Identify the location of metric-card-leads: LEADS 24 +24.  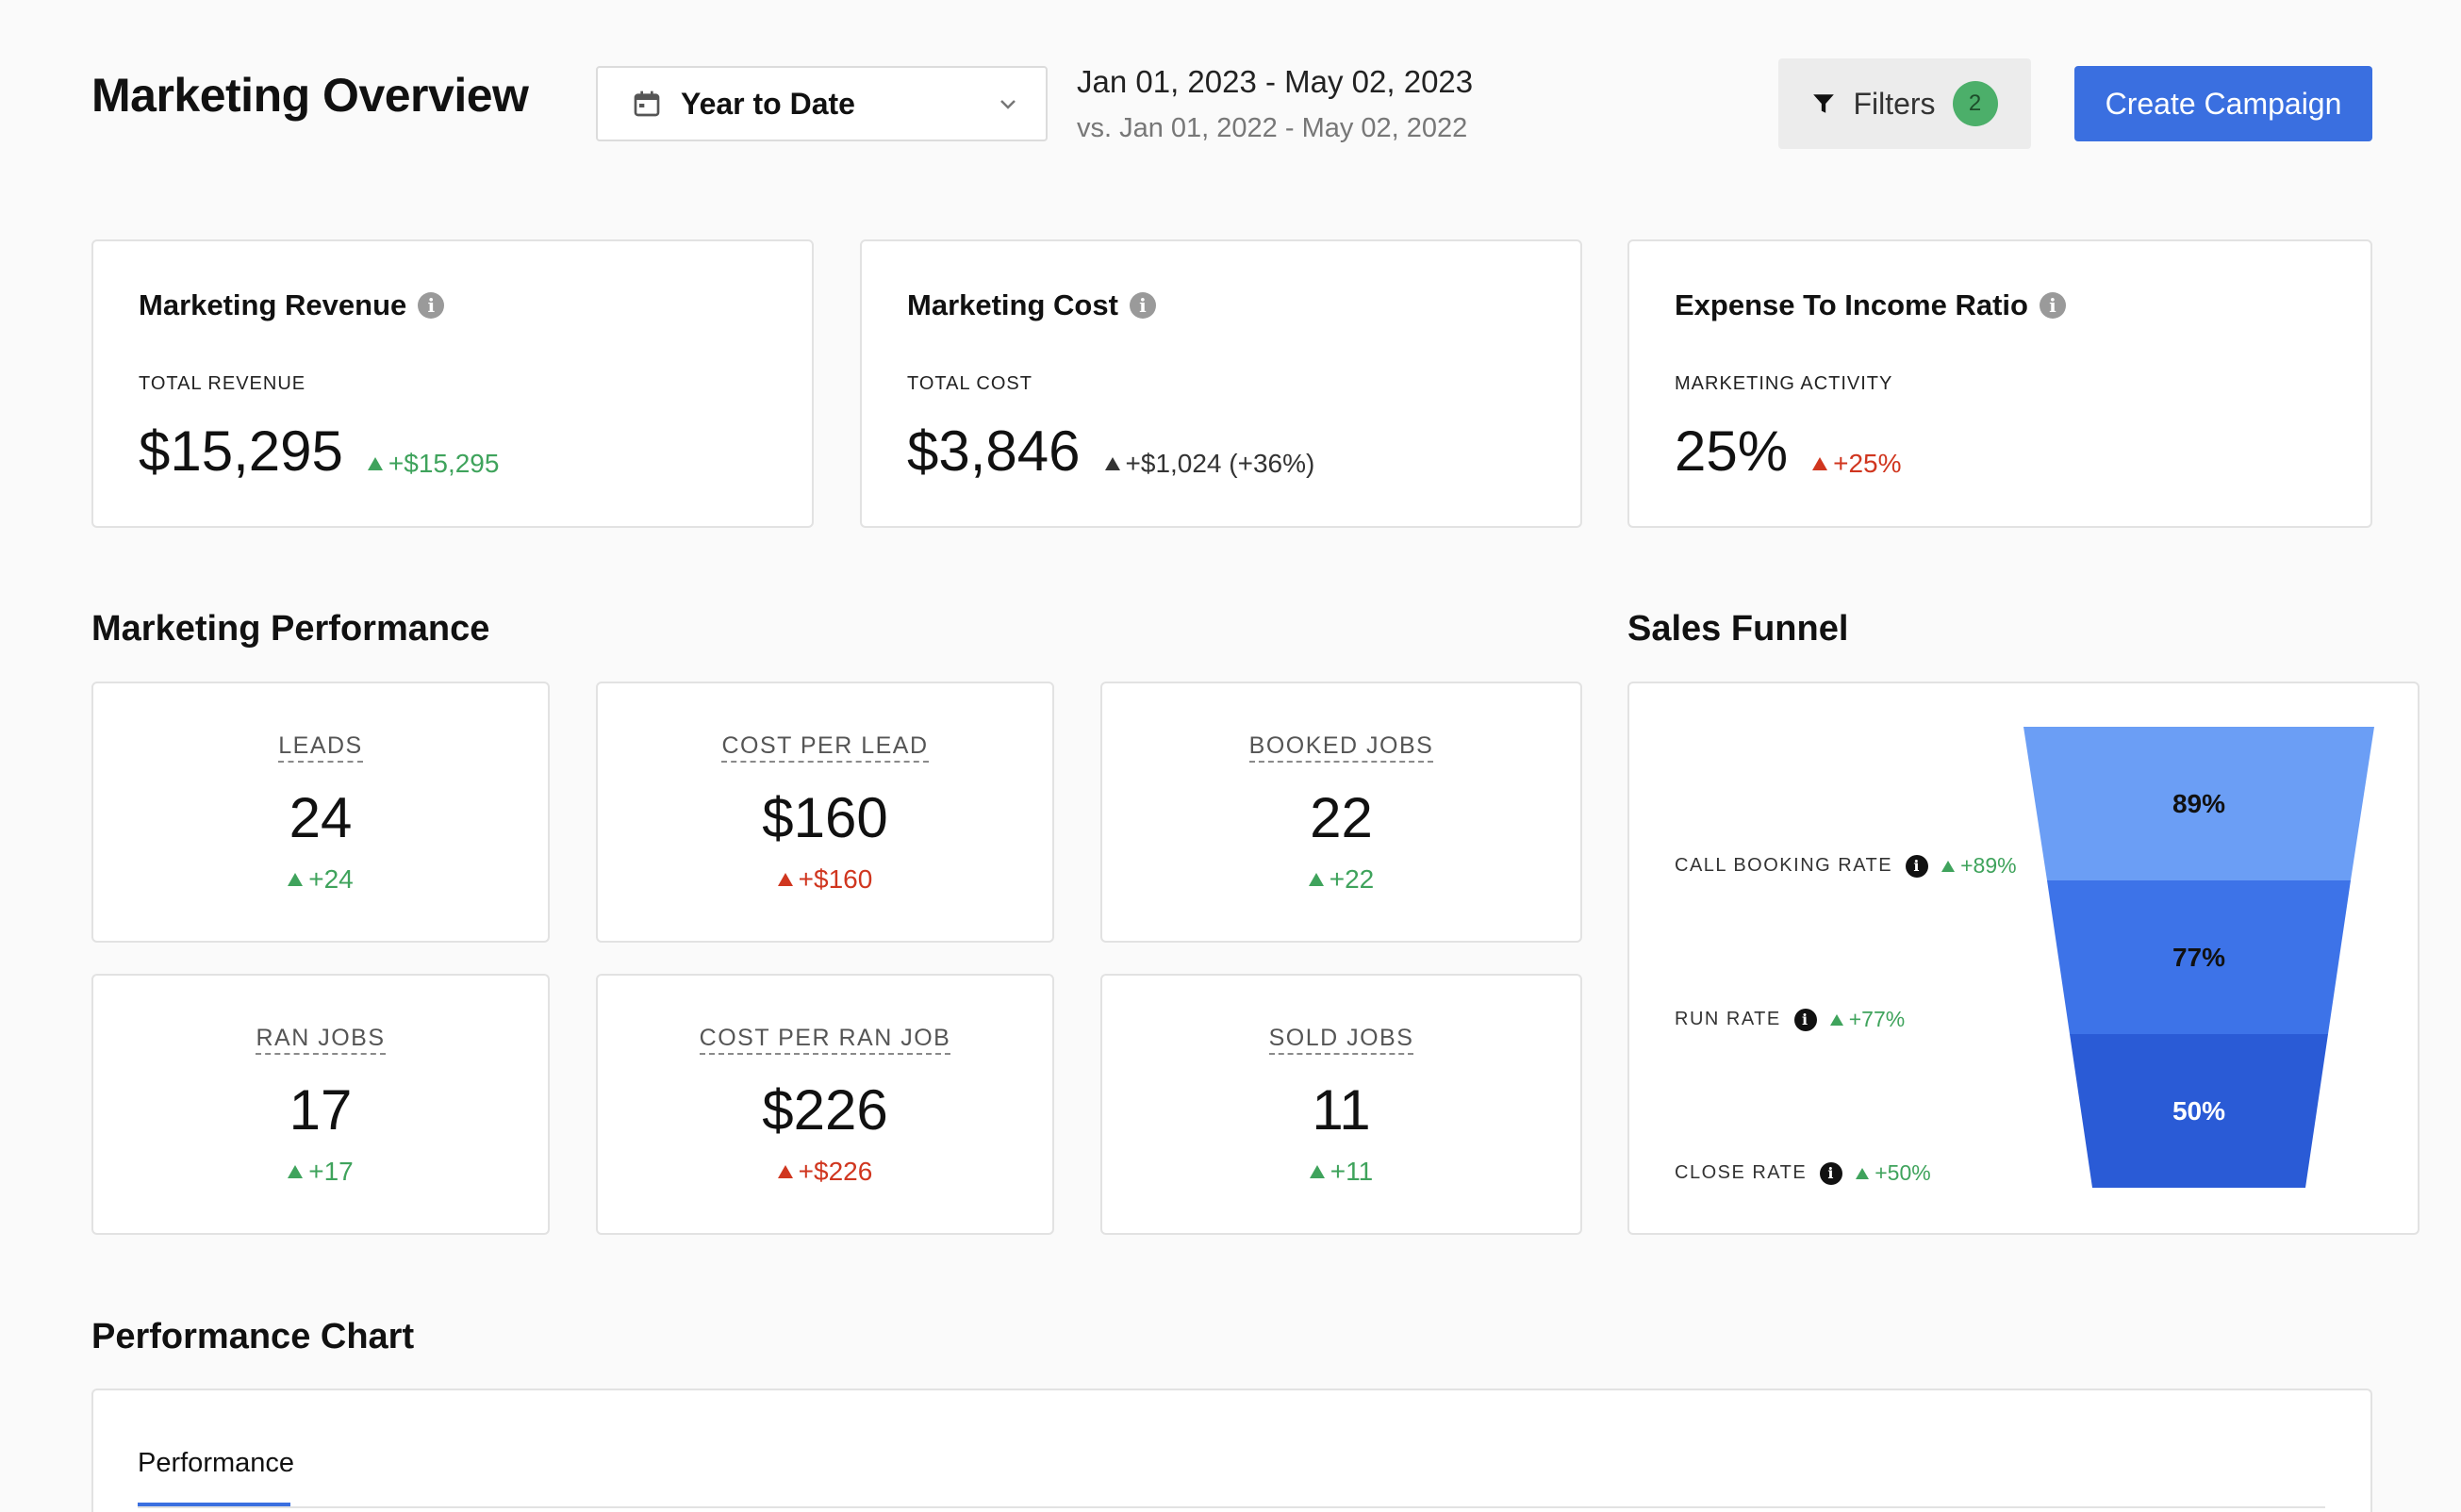
(320, 813).